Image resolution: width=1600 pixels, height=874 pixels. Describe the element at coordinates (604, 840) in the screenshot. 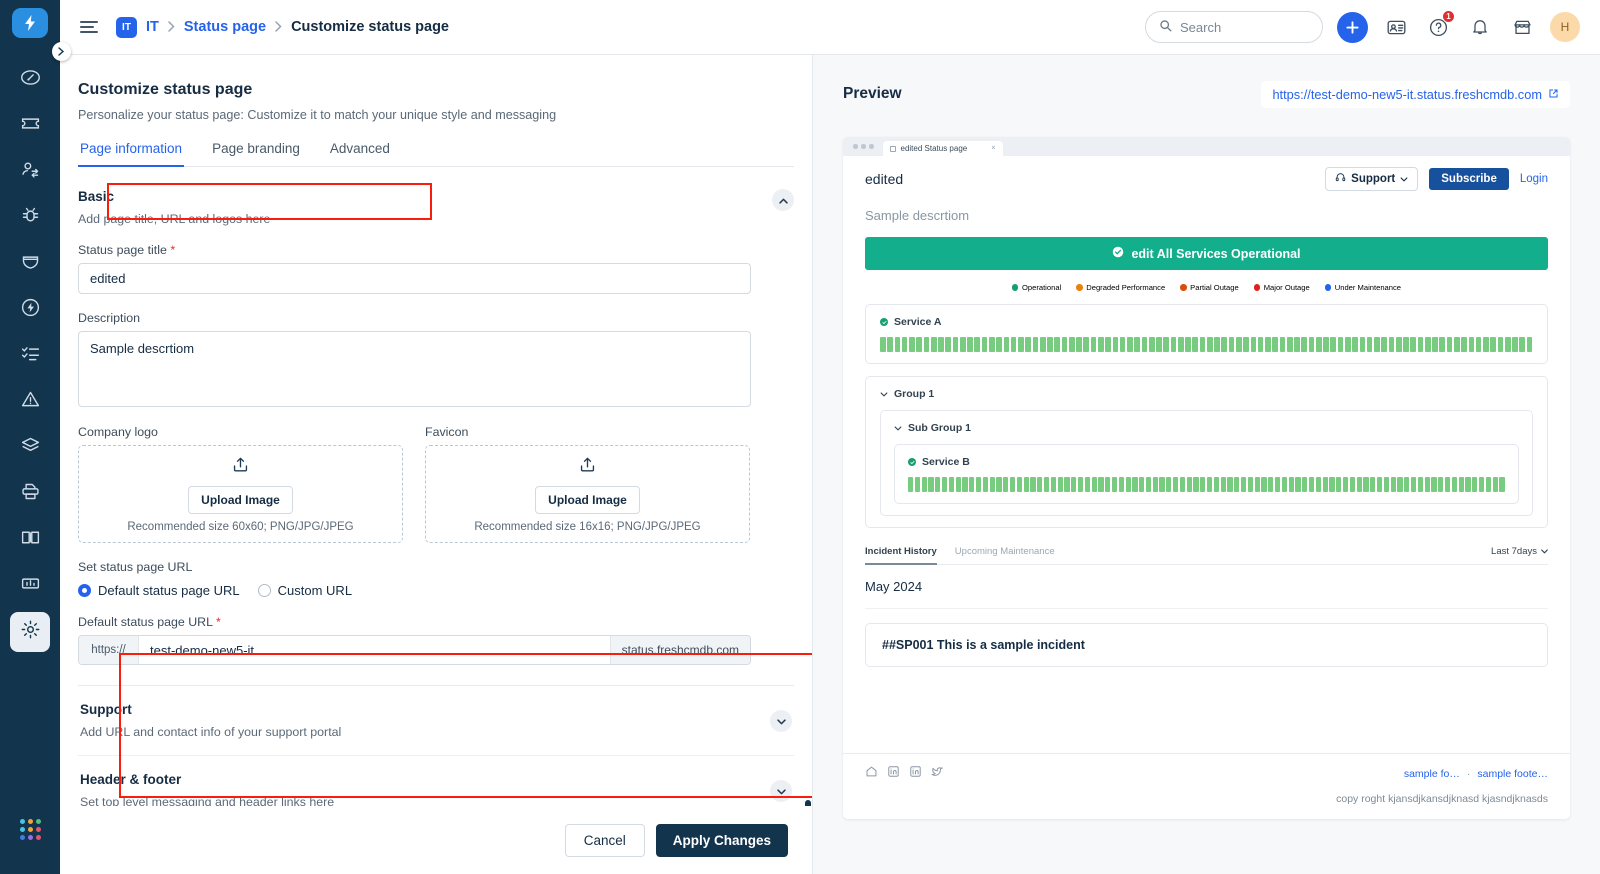

I see `cancel-button: Cancel` at that location.